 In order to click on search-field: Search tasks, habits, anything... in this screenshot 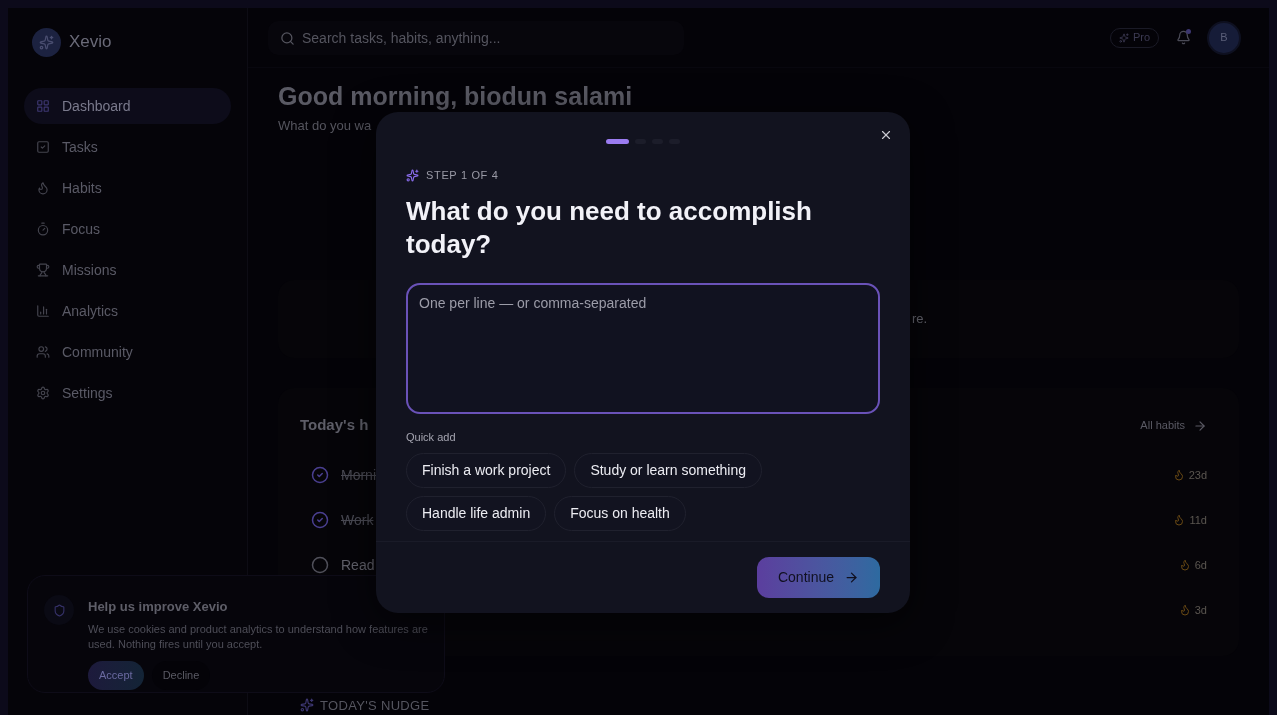, I will do `click(476, 37)`.